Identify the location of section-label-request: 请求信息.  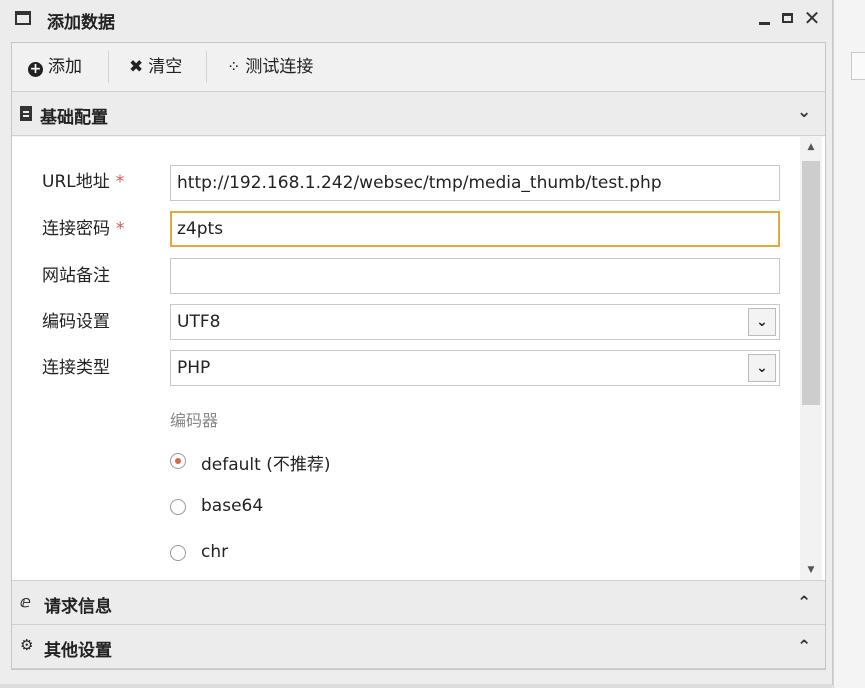
(78, 607).